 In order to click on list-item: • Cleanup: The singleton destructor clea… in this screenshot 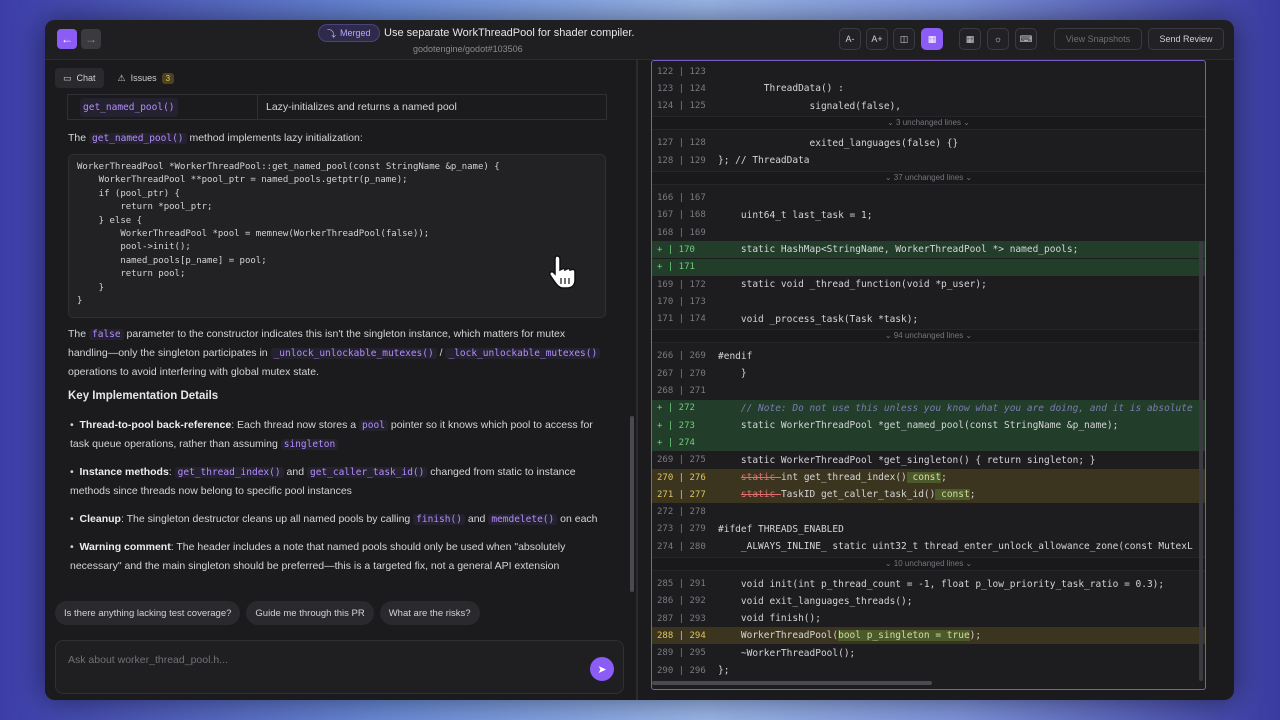, I will do `click(334, 519)`.